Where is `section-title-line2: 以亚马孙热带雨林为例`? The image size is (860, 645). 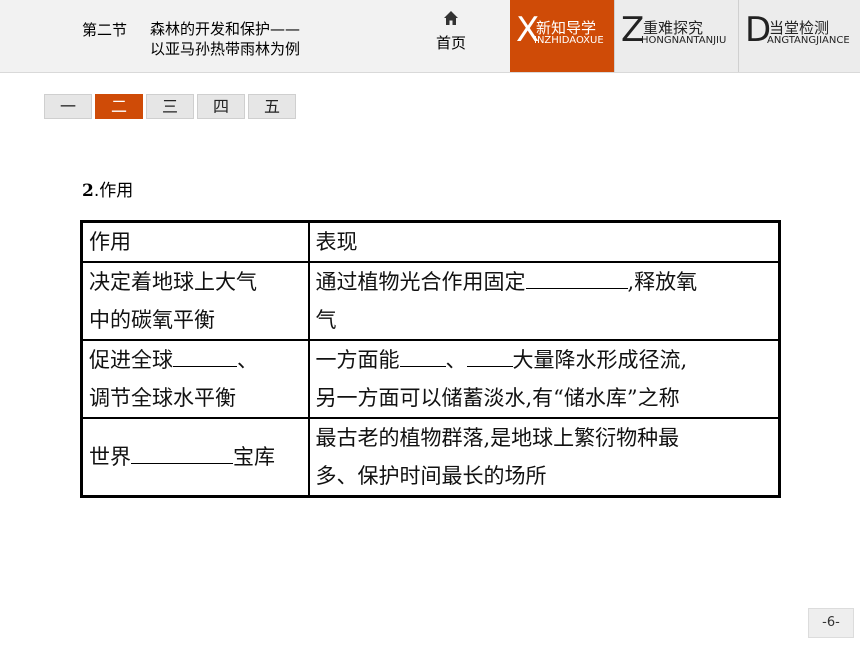
section-title-line2: 以亚马孙热带雨林为例 is located at coordinates (225, 49).